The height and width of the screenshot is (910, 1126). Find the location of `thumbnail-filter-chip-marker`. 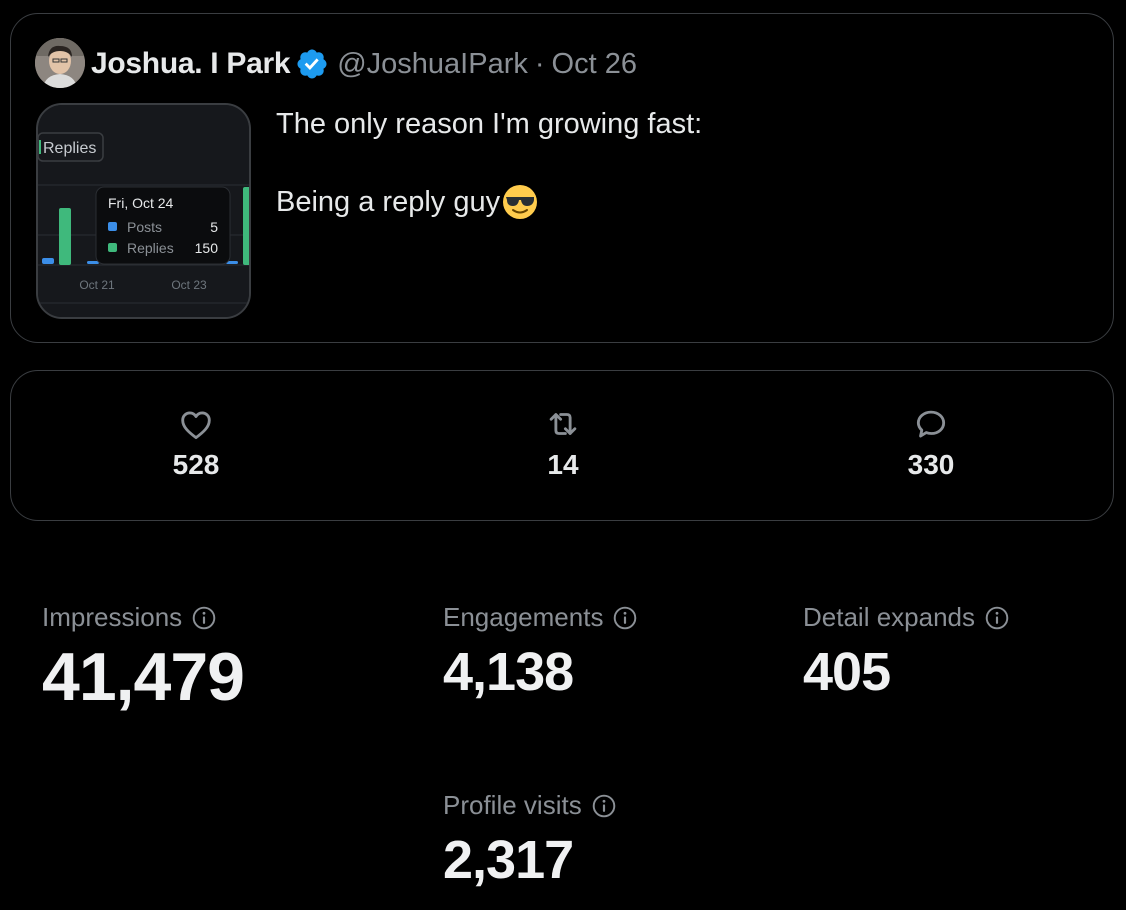

thumbnail-filter-chip-marker is located at coordinates (40, 147).